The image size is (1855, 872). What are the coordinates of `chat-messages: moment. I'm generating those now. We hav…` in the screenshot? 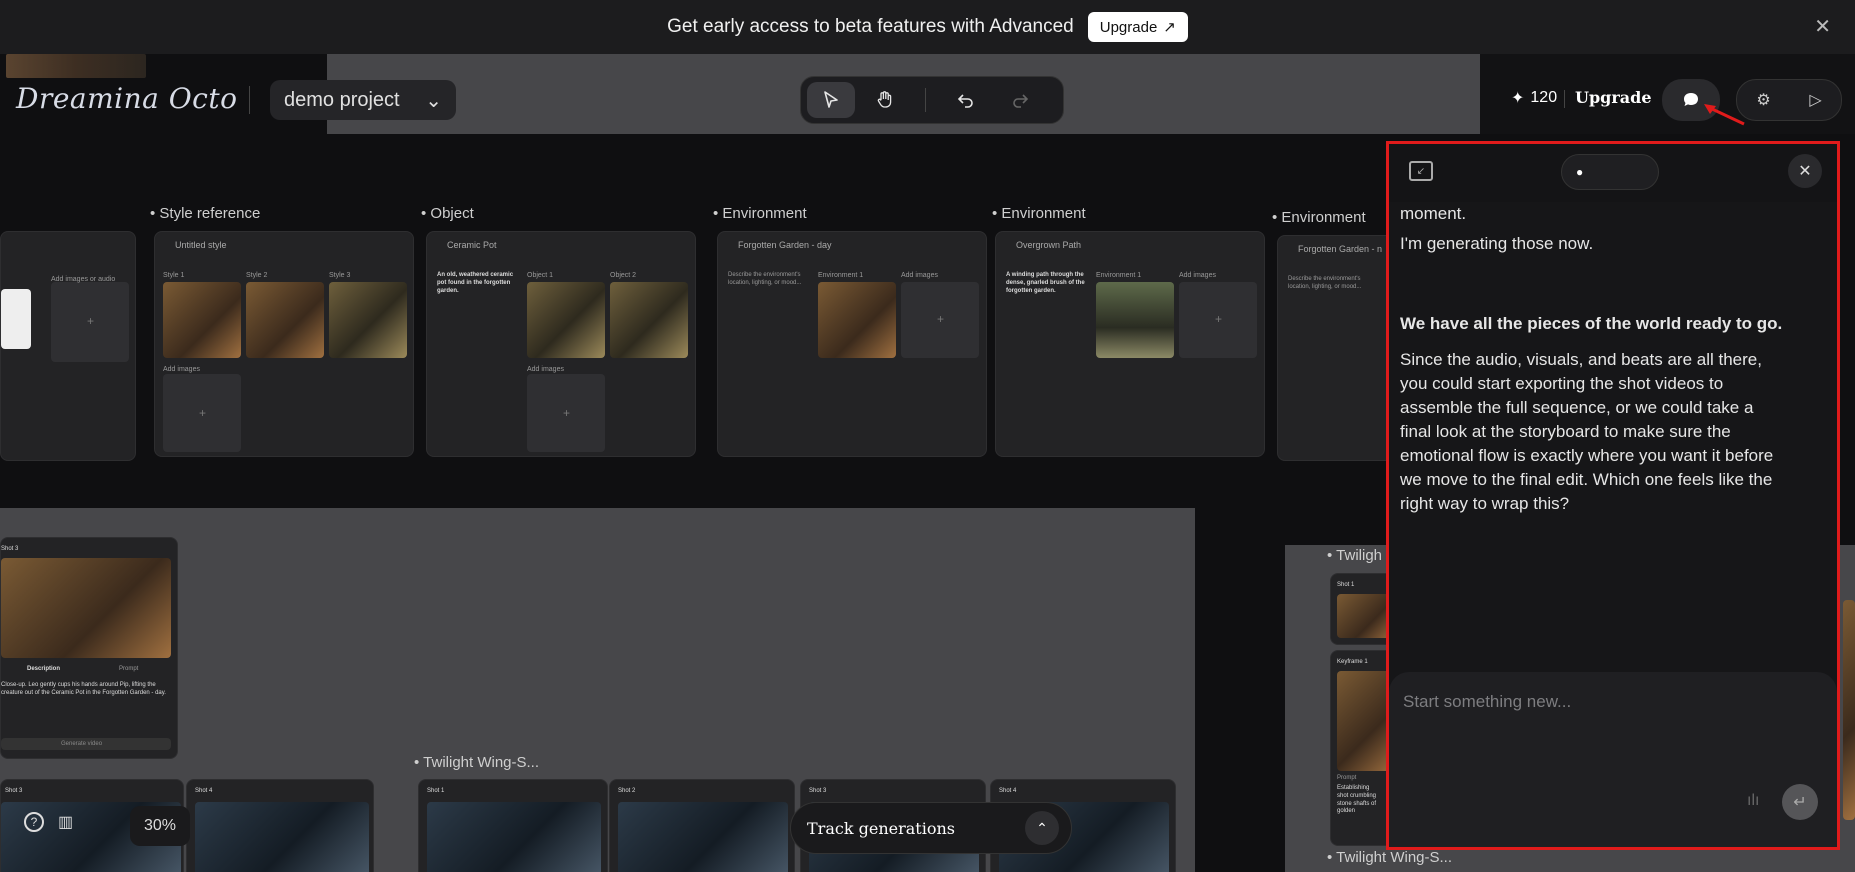 It's located at (1600, 364).